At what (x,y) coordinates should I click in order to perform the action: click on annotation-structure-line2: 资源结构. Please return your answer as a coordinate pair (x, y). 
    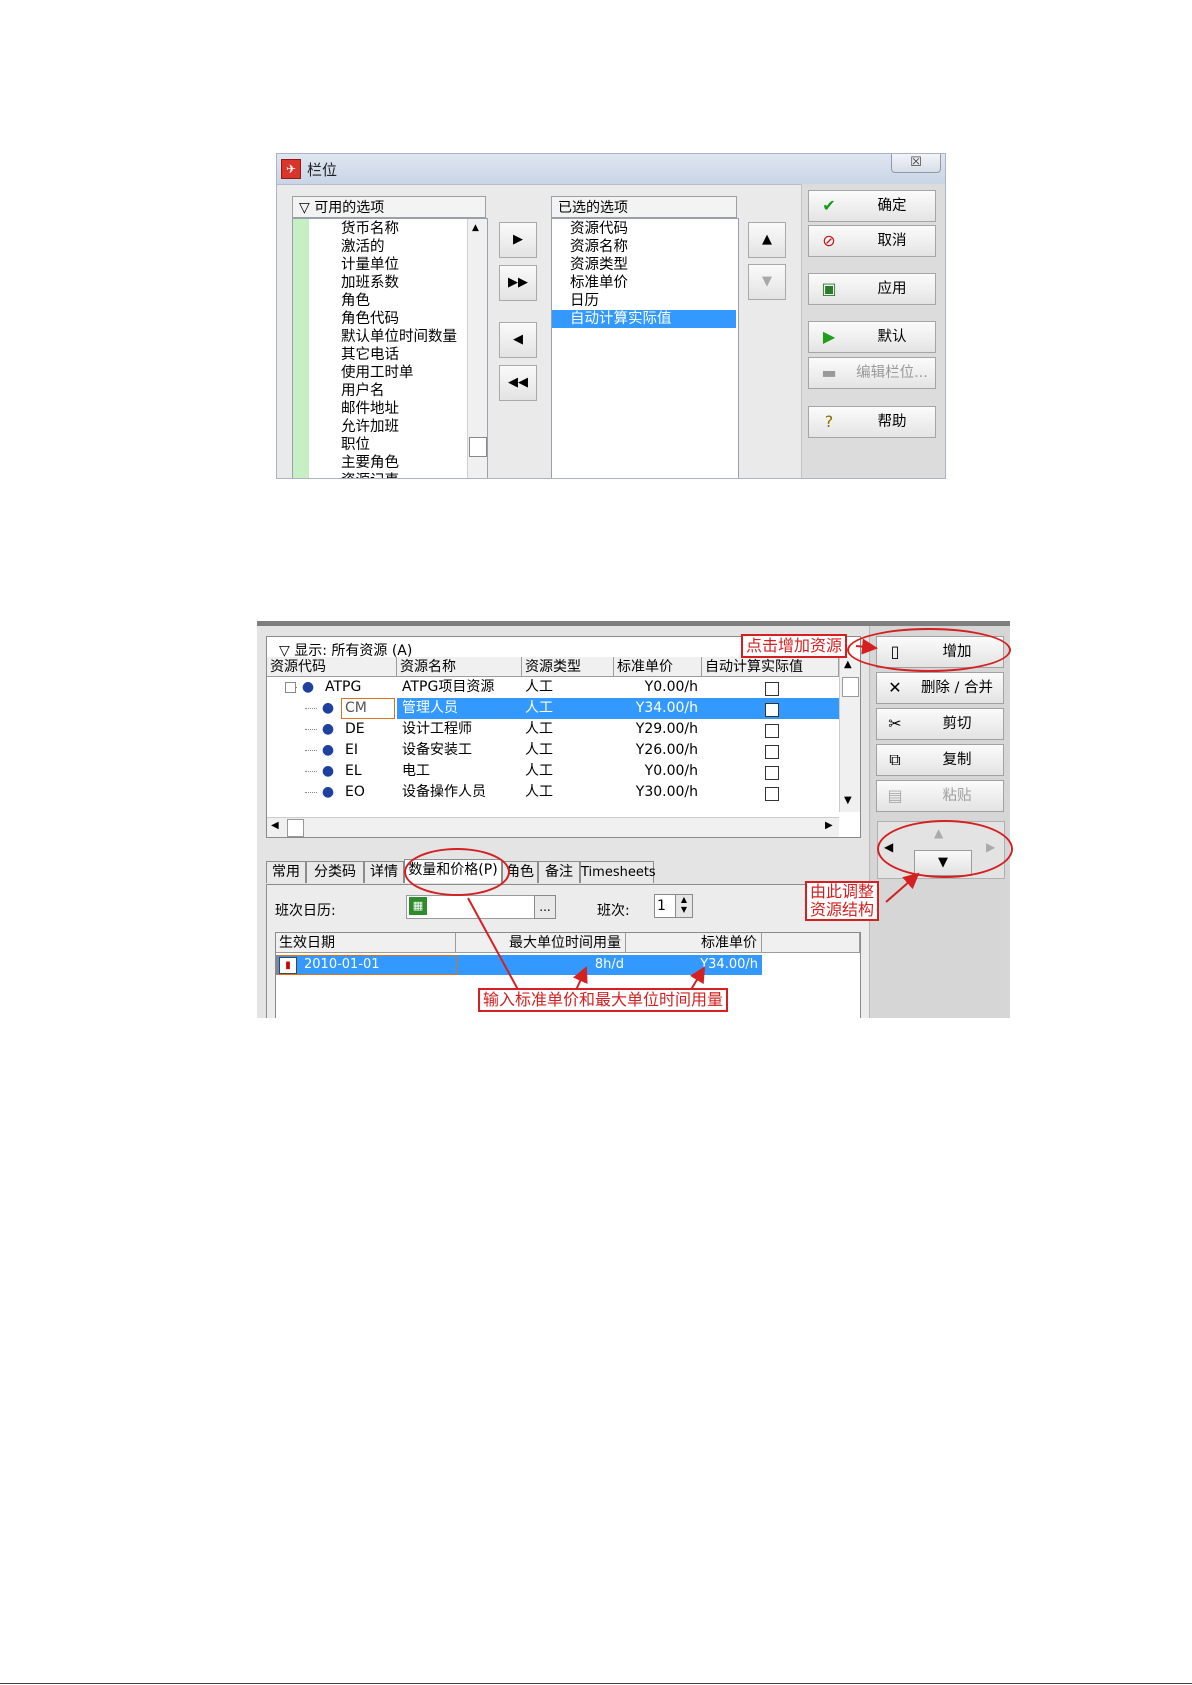
    Looking at the image, I should click on (842, 909).